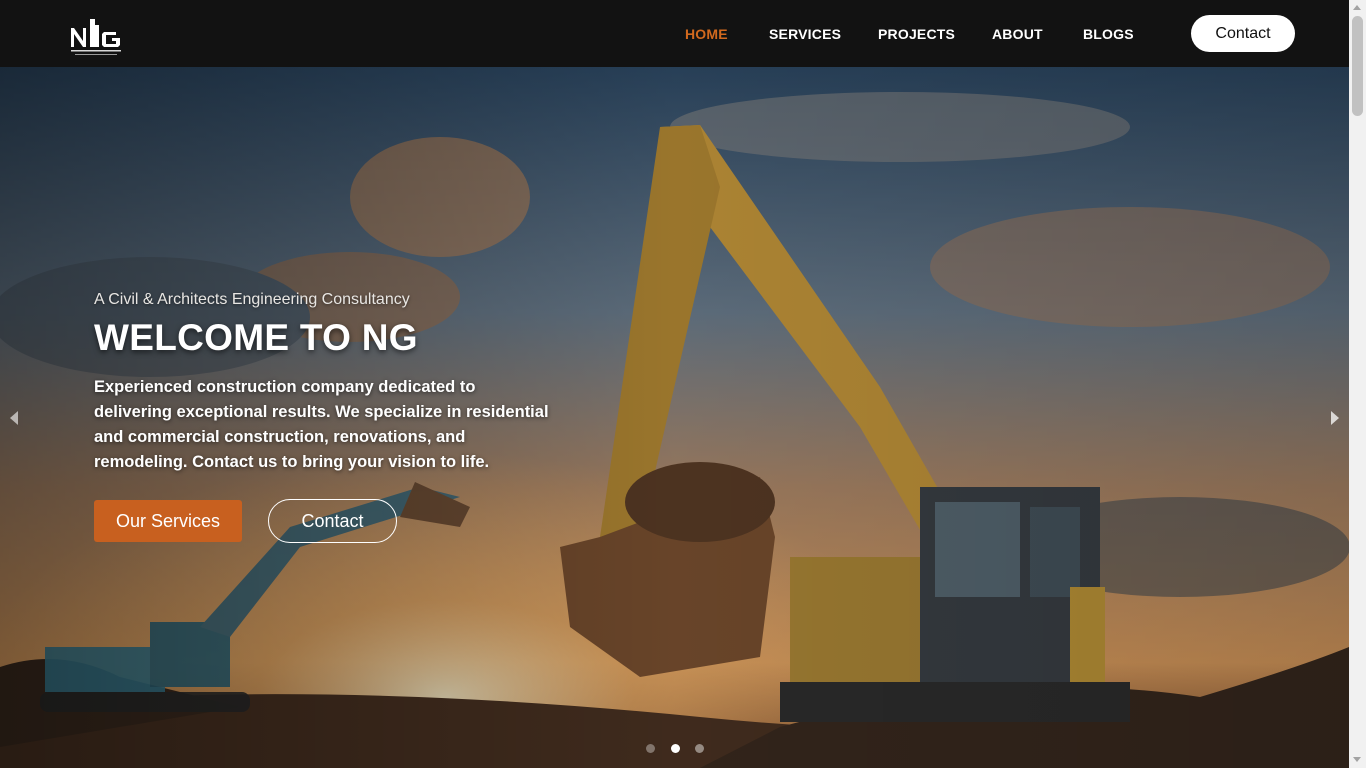  What do you see at coordinates (916, 34) in the screenshot?
I see `nav-projects: PROJECTS` at bounding box center [916, 34].